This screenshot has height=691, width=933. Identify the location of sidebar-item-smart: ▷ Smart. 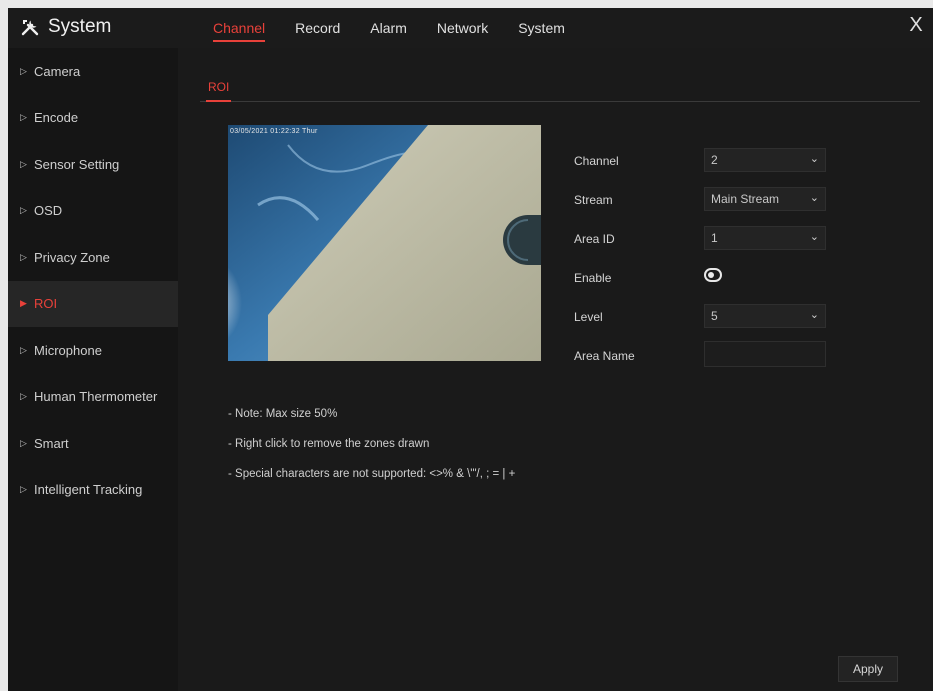
(93, 443).